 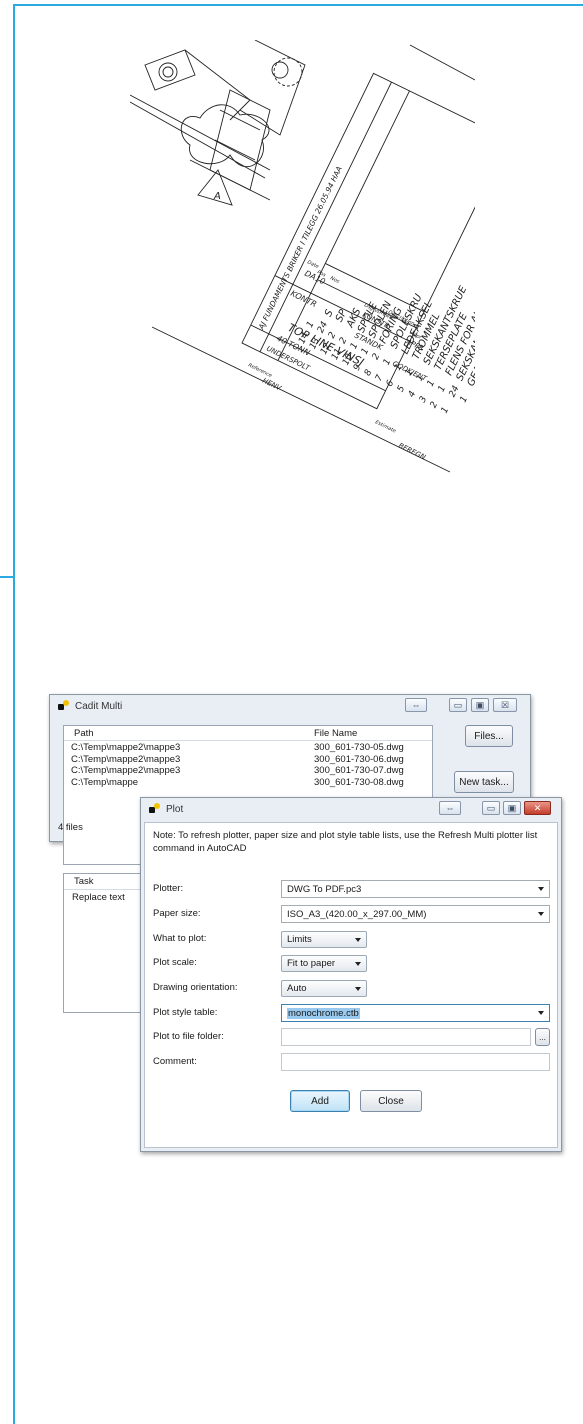 What do you see at coordinates (303, 299) in the screenshot?
I see `konstr-label: KONTR` at bounding box center [303, 299].